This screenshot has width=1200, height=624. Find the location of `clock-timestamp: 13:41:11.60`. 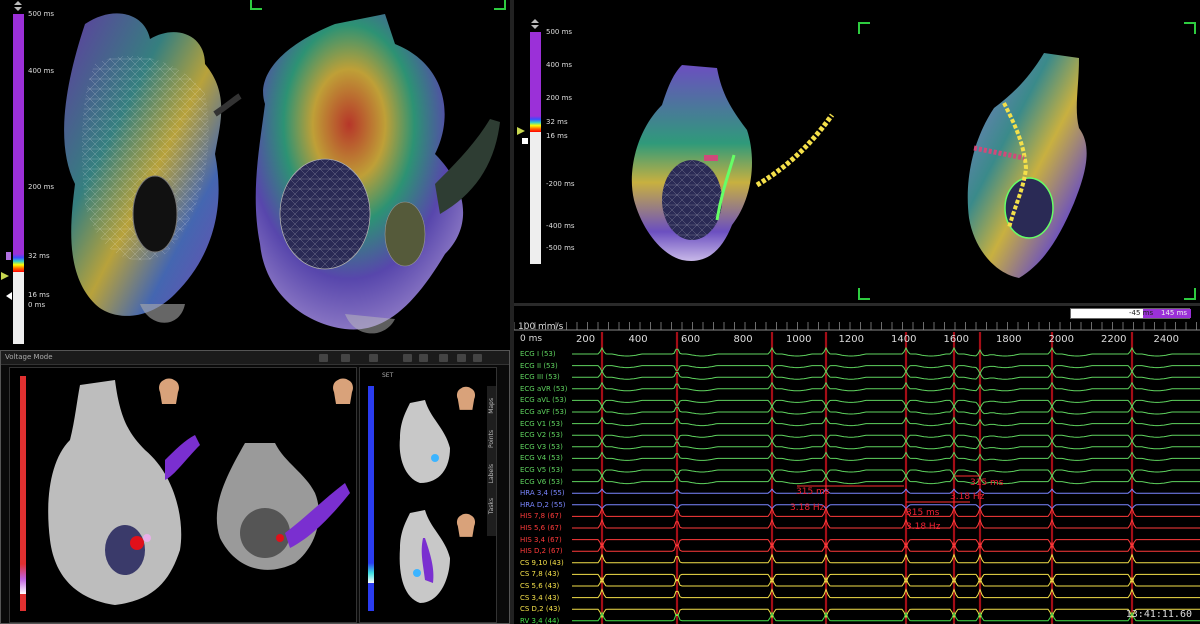

clock-timestamp: 13:41:11.60 is located at coordinates (1158, 614).